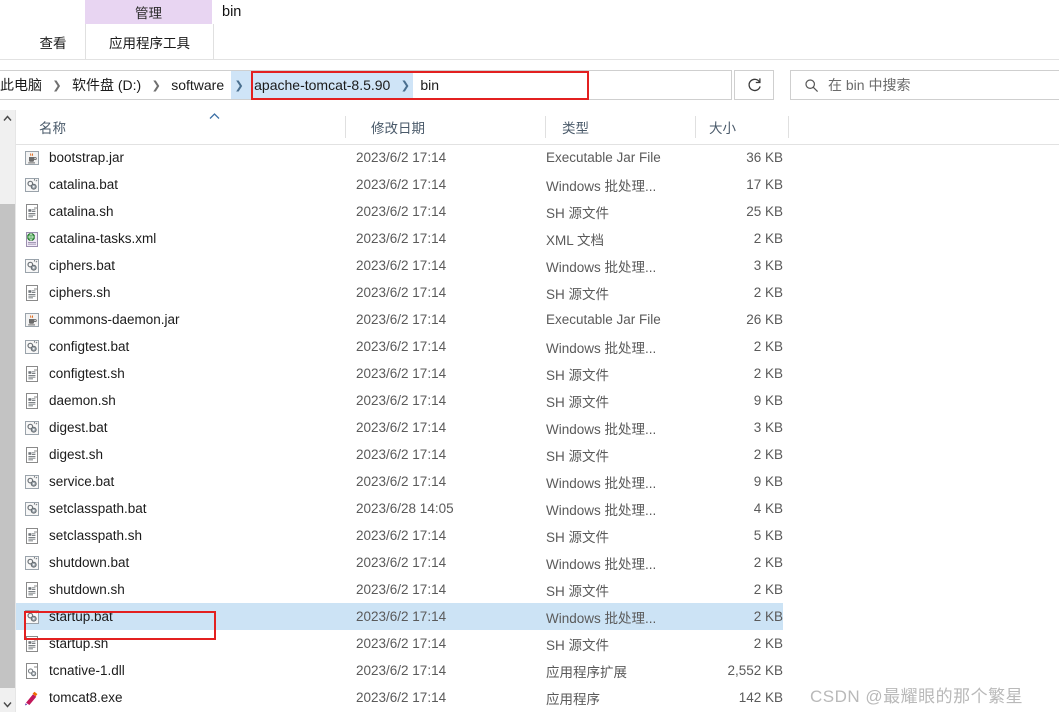 The image size is (1059, 712). Describe the element at coordinates (429, 85) in the screenshot. I see `breadcrumb-item-bin: bin` at that location.